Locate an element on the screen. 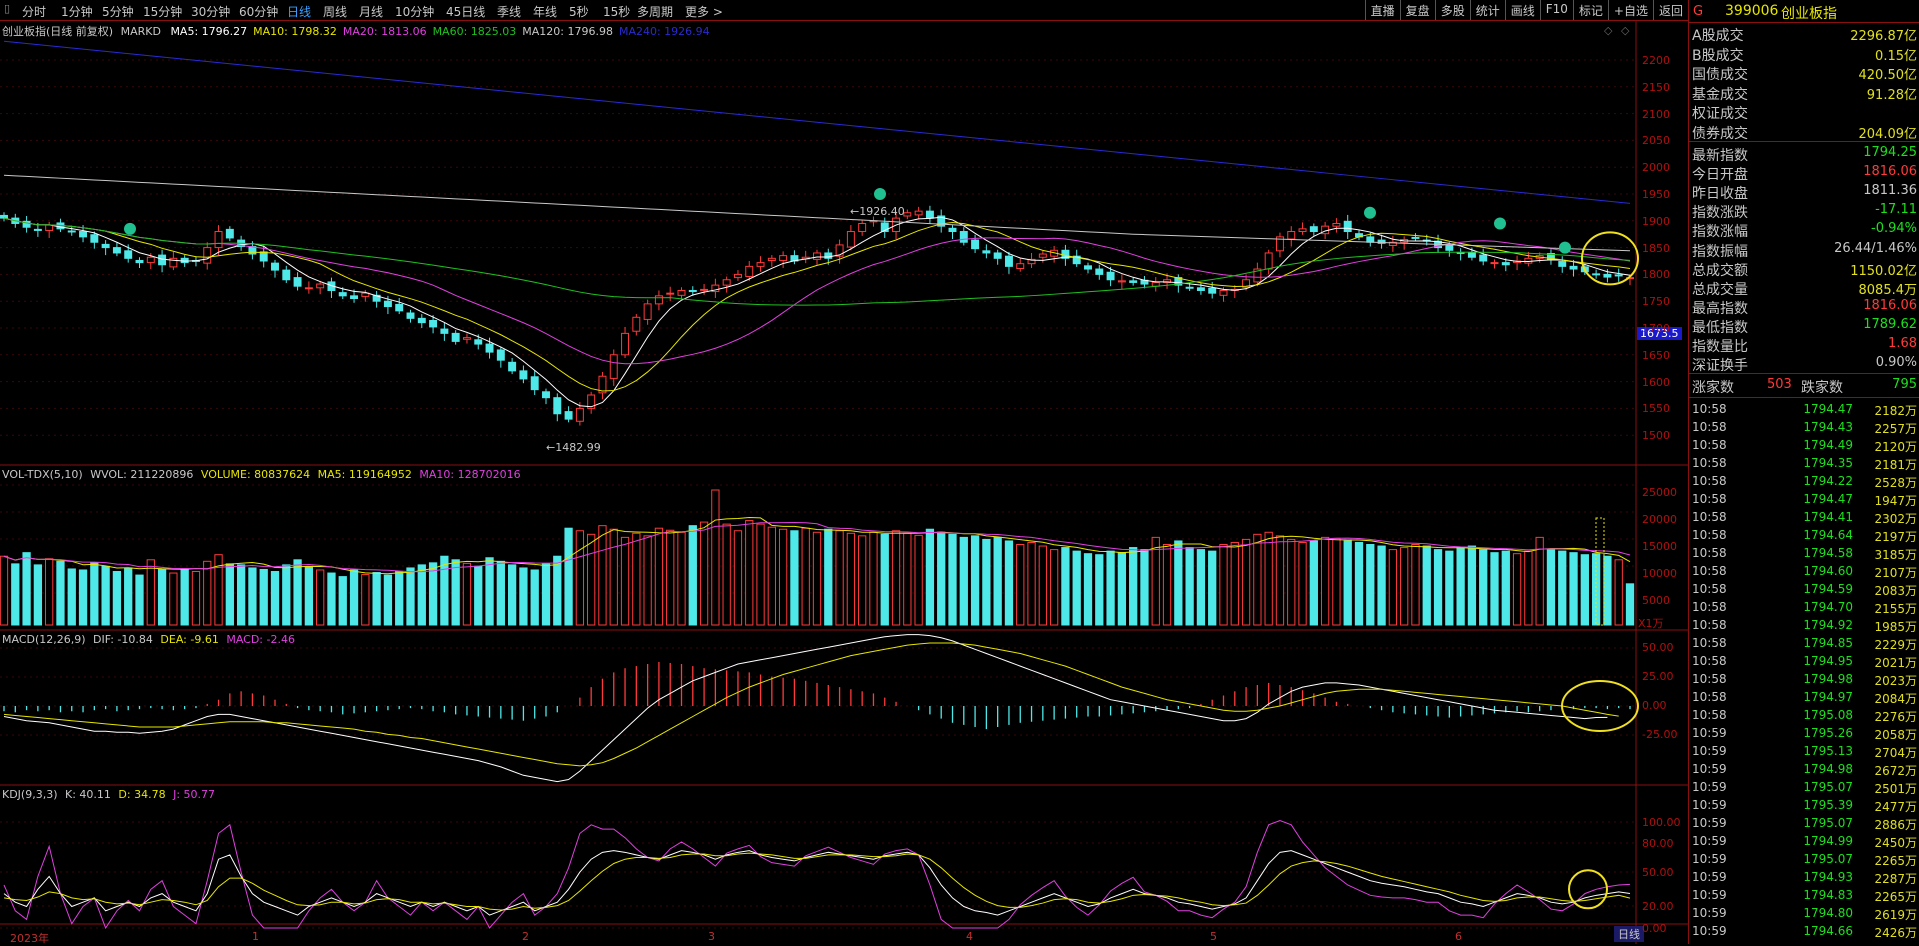  tab-1: 1分钟 is located at coordinates (77, 11).